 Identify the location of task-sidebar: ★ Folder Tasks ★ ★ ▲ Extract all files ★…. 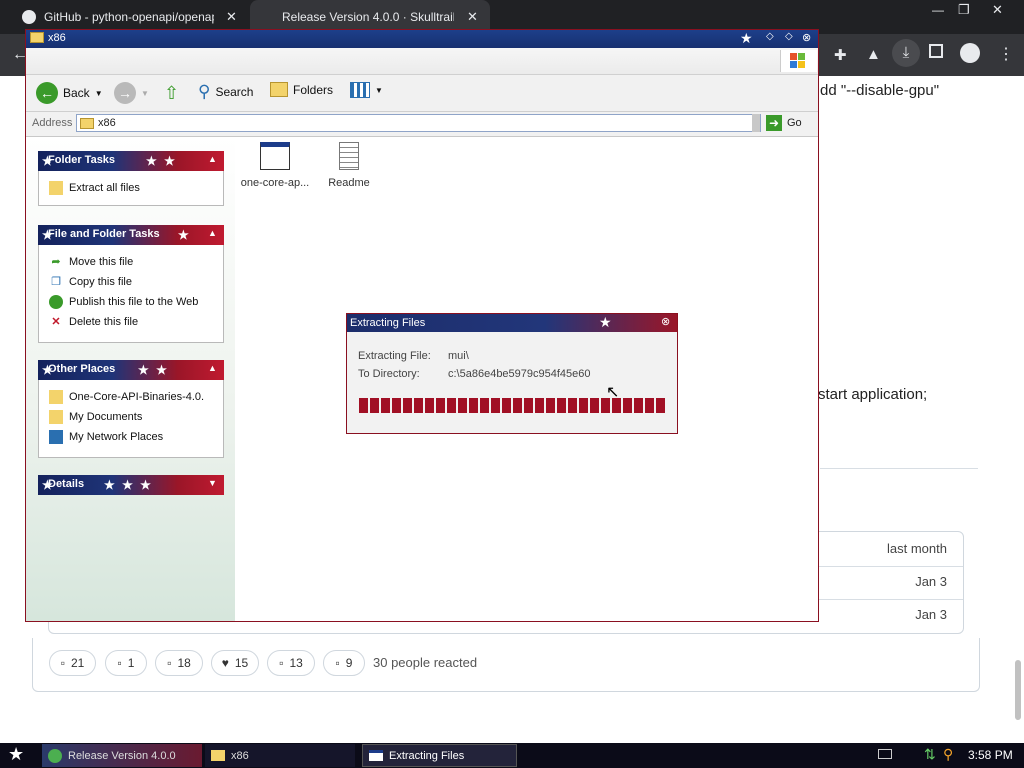
(130, 379).